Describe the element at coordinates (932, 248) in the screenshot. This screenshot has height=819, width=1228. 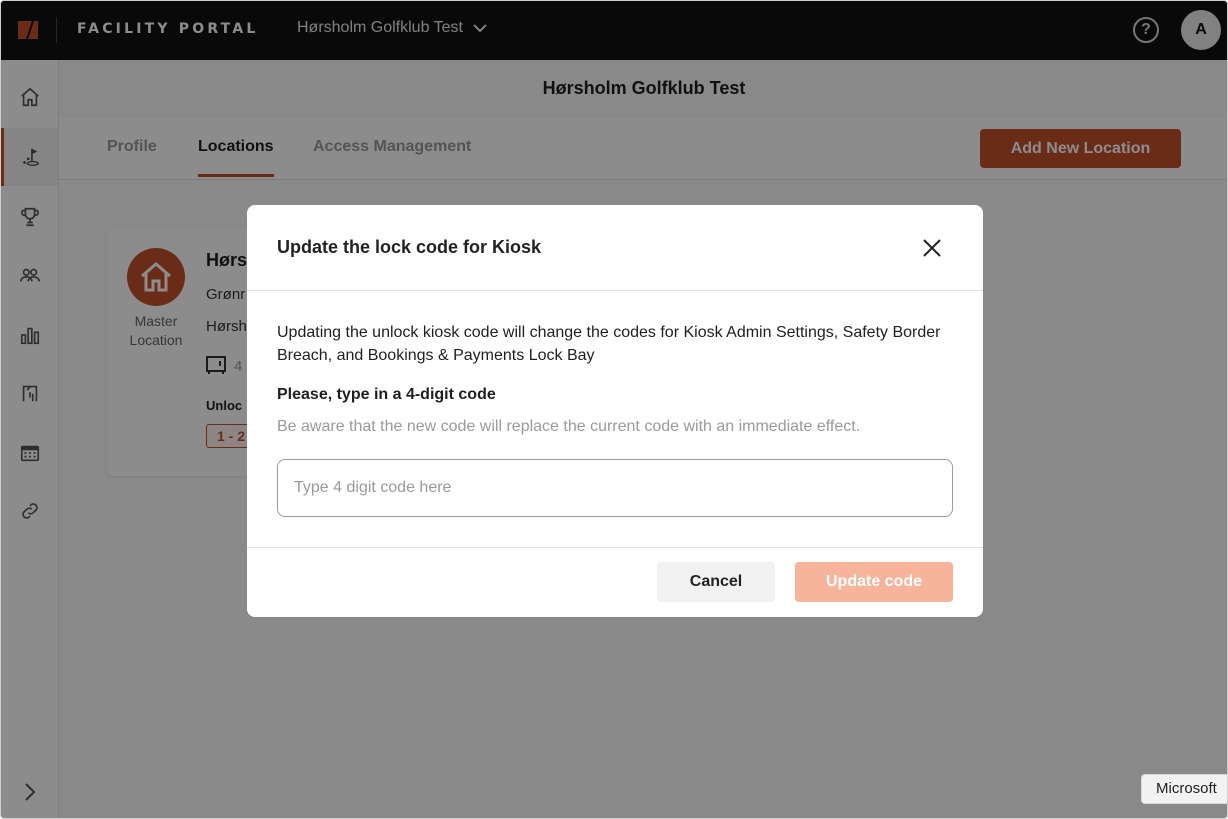
I see `close-icon` at that location.